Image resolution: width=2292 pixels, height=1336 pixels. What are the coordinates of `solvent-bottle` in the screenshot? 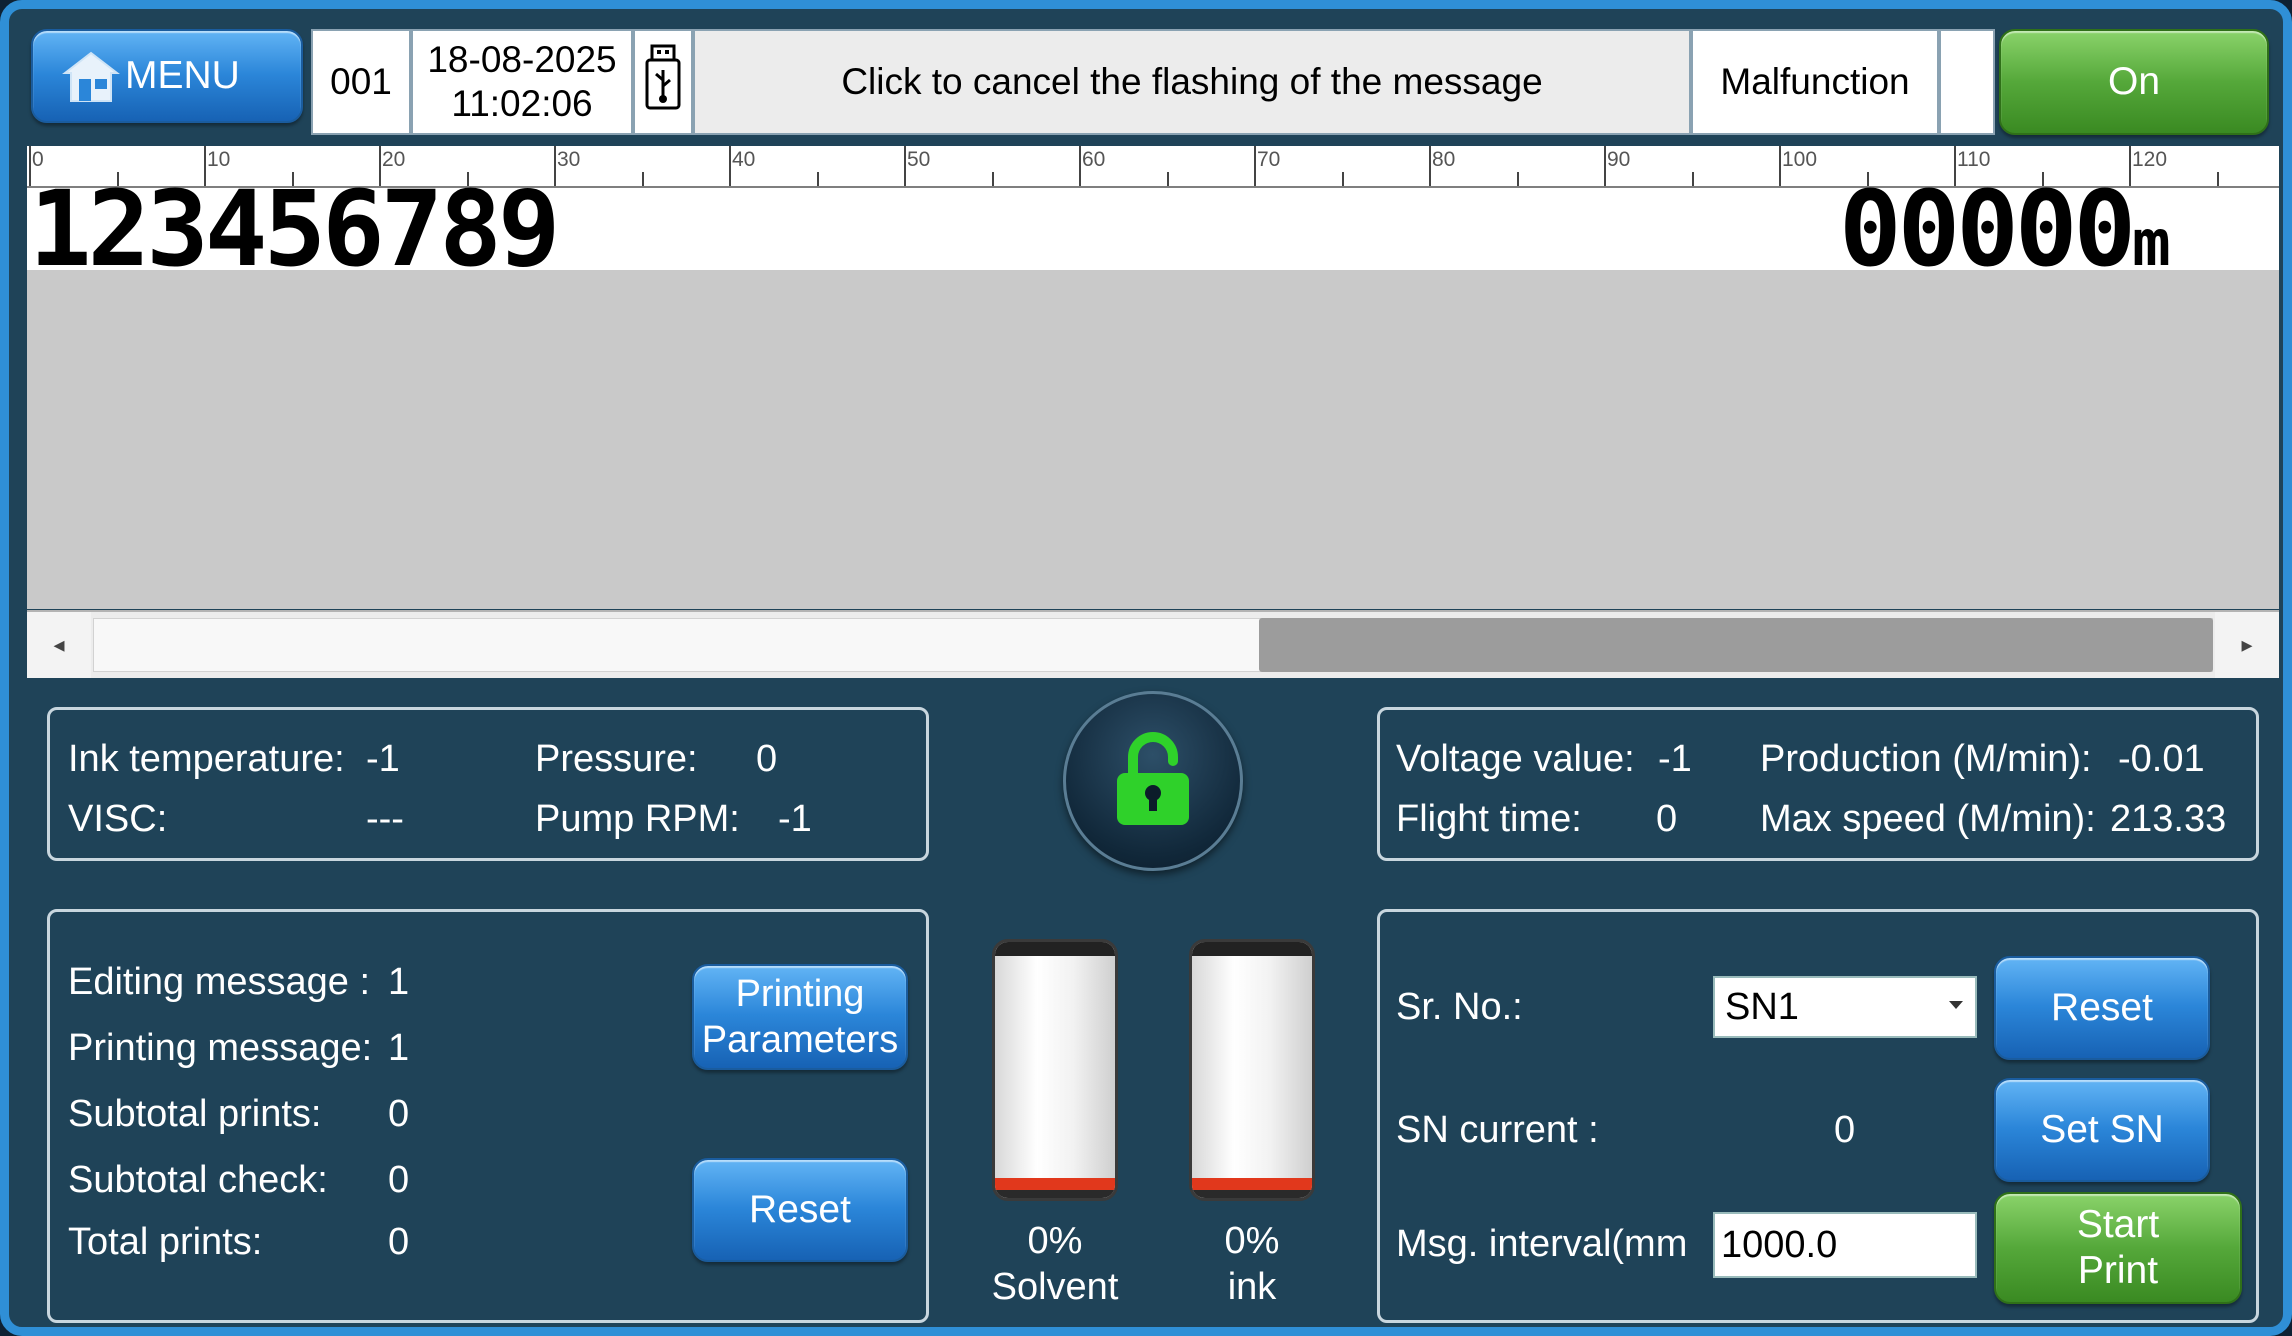 It's located at (1055, 1070).